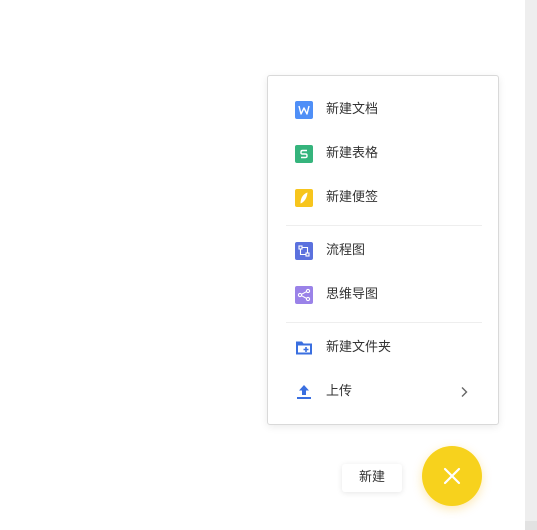  What do you see at coordinates (352, 197) in the screenshot?
I see `menu-item-label: 新建便签` at bounding box center [352, 197].